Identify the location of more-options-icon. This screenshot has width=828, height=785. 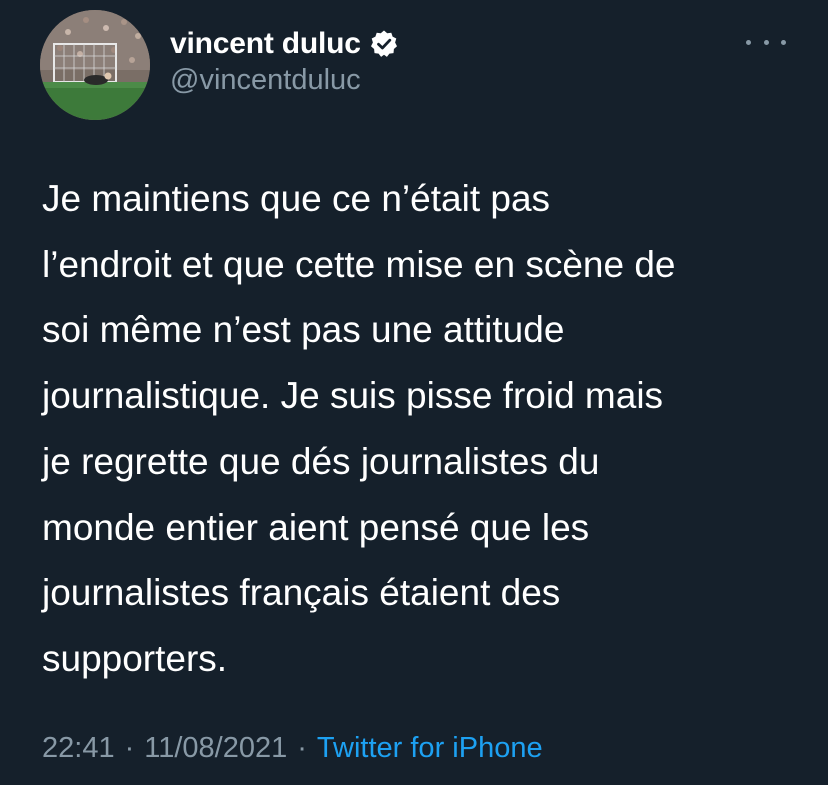
(766, 42).